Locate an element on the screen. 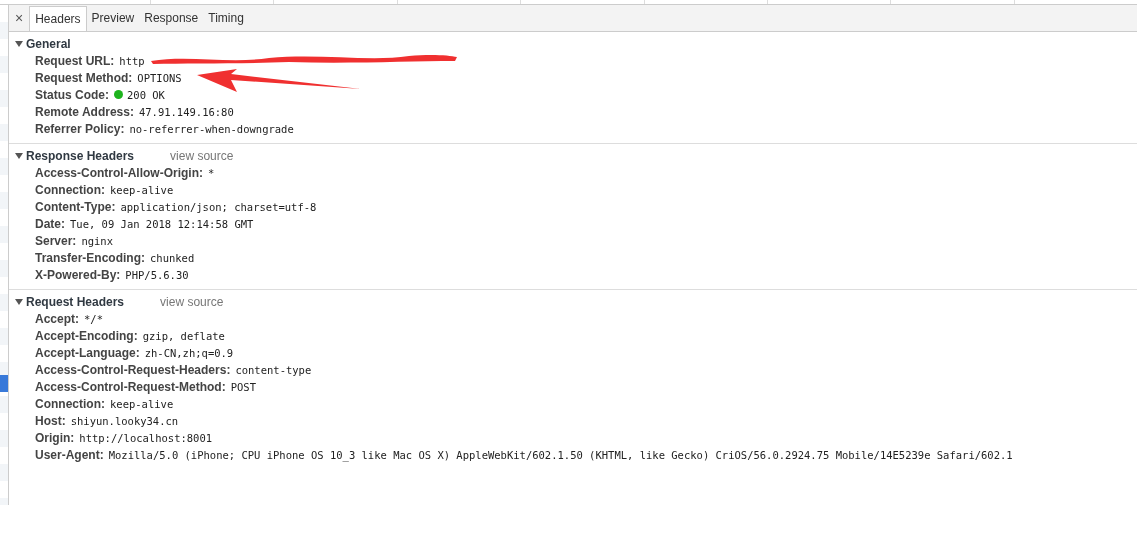  header-name: X-Powered-By: is located at coordinates (78, 274).